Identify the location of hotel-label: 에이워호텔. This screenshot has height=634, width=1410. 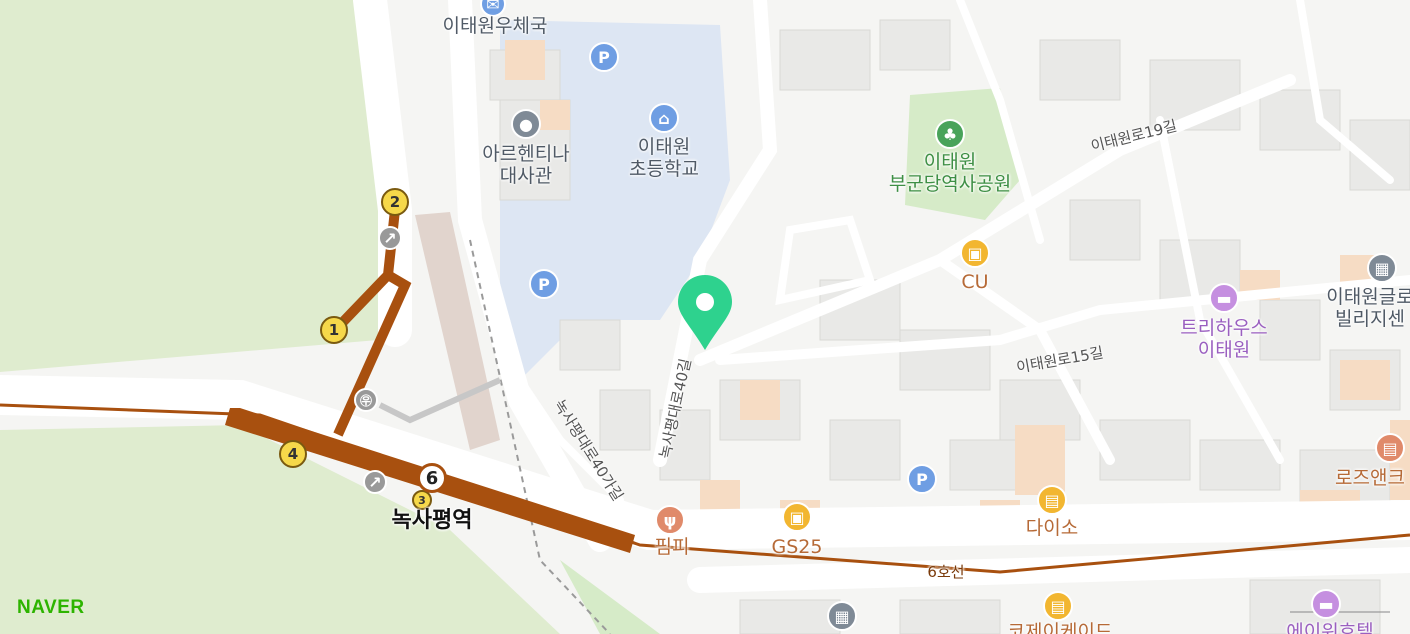
(1329, 627).